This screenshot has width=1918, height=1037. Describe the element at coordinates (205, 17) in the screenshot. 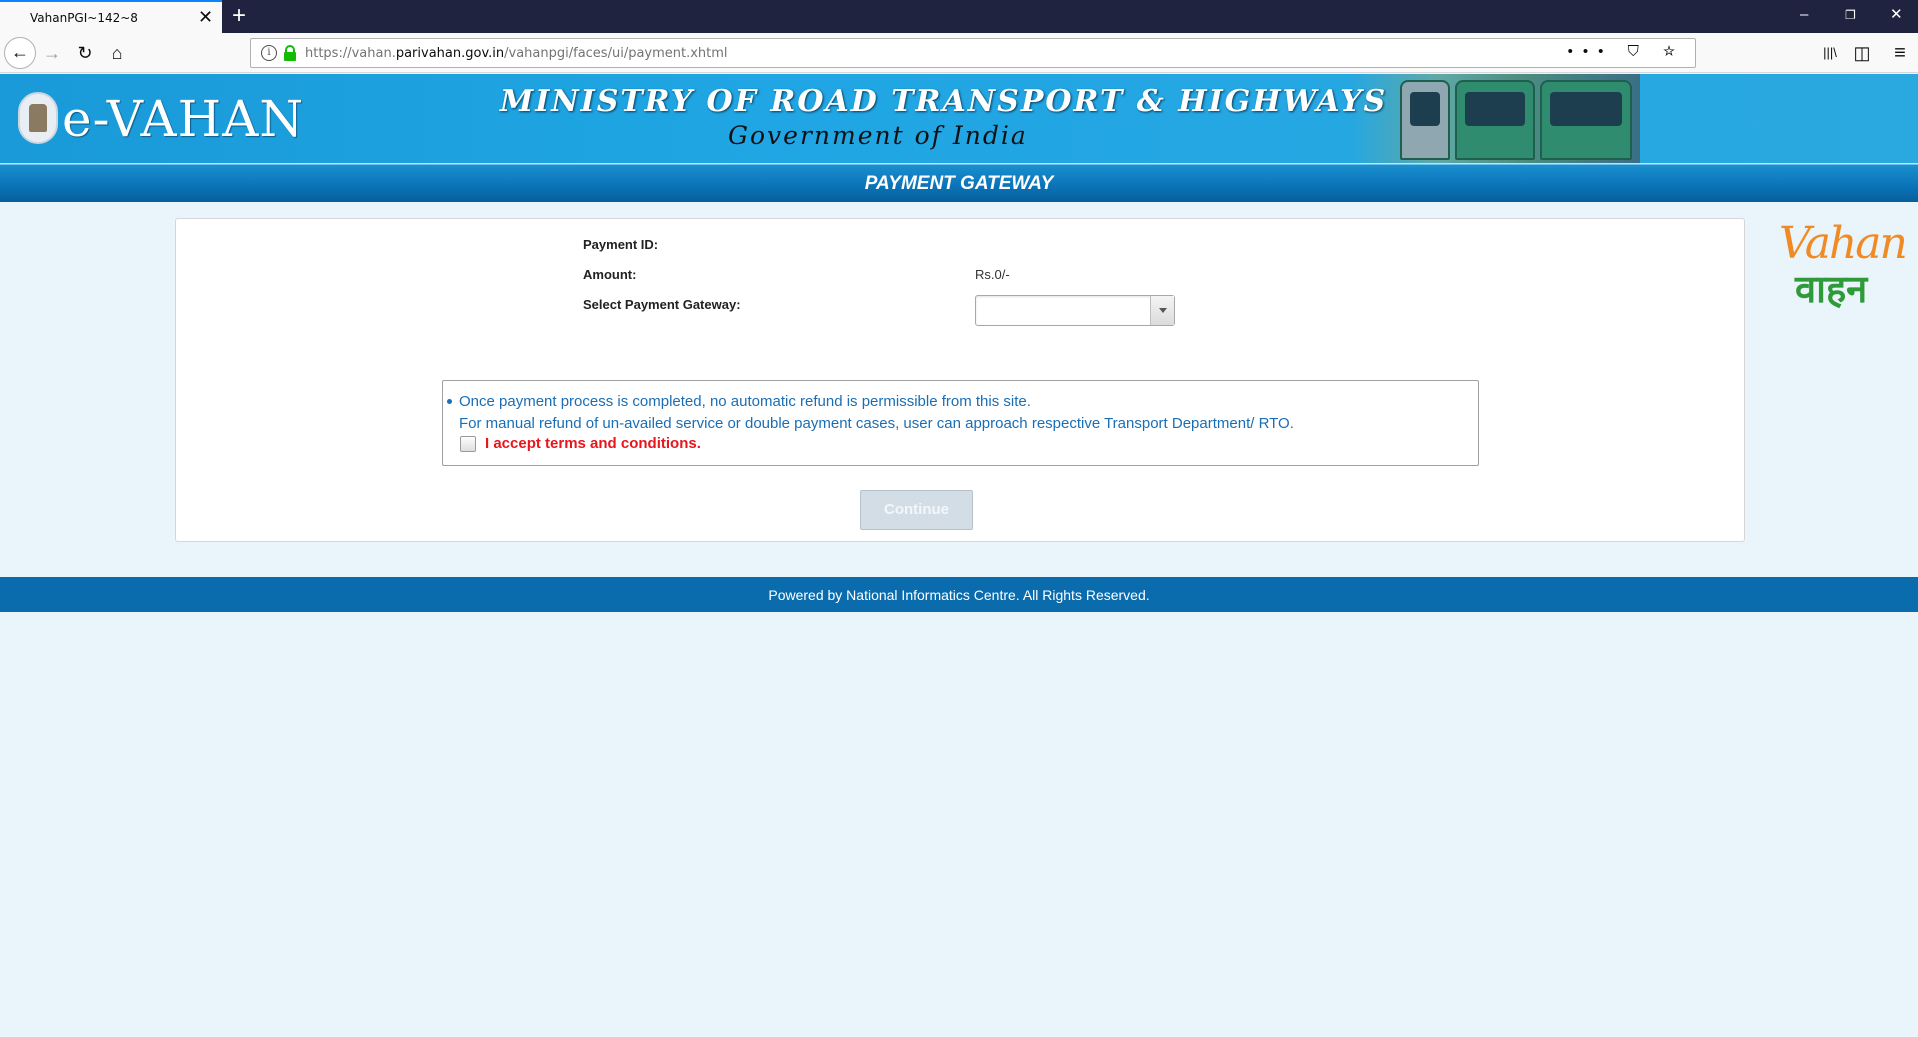

I see `tab-close-icon: ✕` at that location.